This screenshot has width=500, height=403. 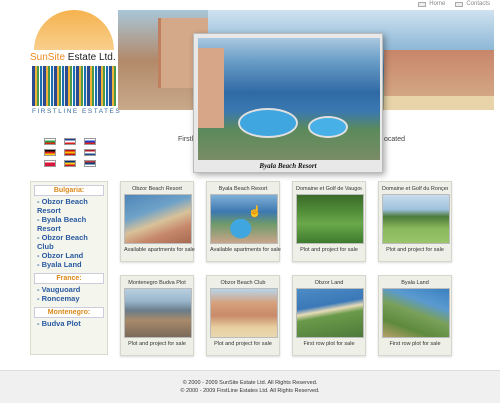 I want to click on card-title: Montenegro Budva Plot, so click(x=157, y=283).